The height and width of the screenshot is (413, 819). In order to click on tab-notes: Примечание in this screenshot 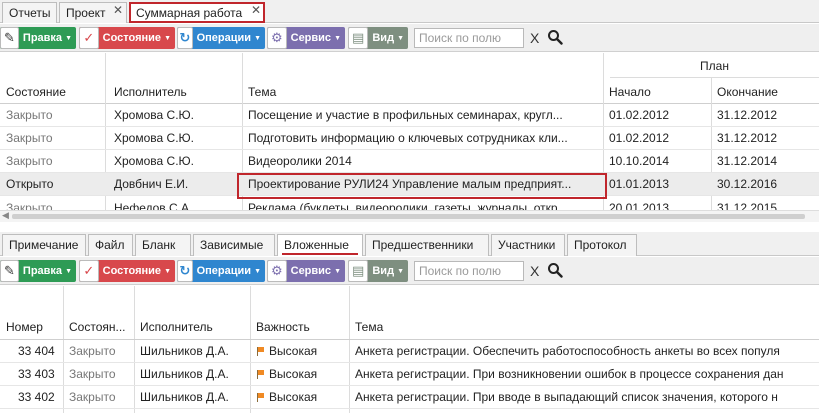, I will do `click(44, 245)`.